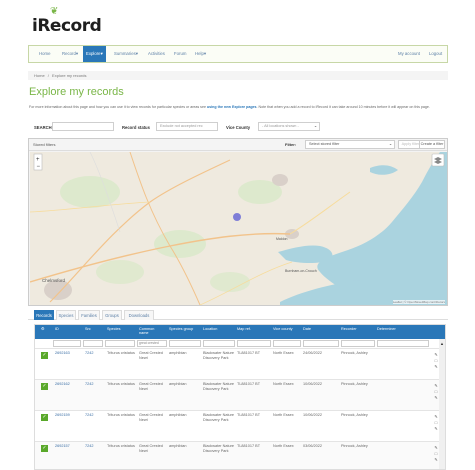 This screenshot has width=475, height=470. I want to click on irecord-logo: ❦ iRecord, so click(66, 21).